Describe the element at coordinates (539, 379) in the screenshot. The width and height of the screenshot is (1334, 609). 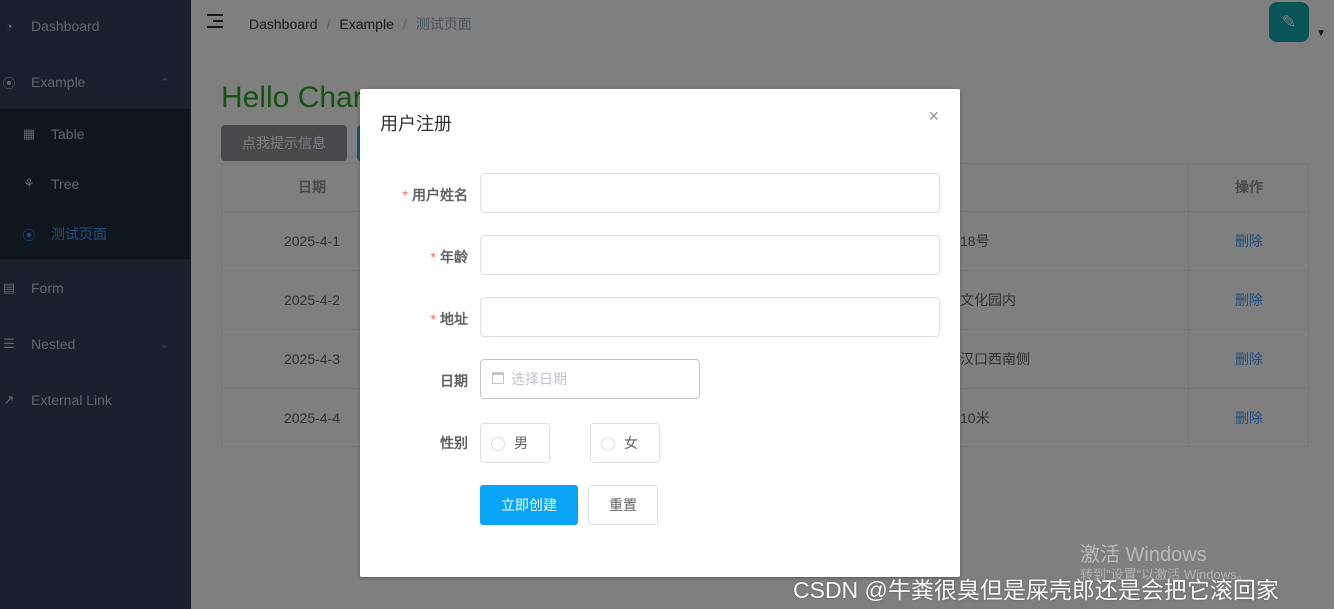
I see `date-placeholder: 选择日期` at that location.